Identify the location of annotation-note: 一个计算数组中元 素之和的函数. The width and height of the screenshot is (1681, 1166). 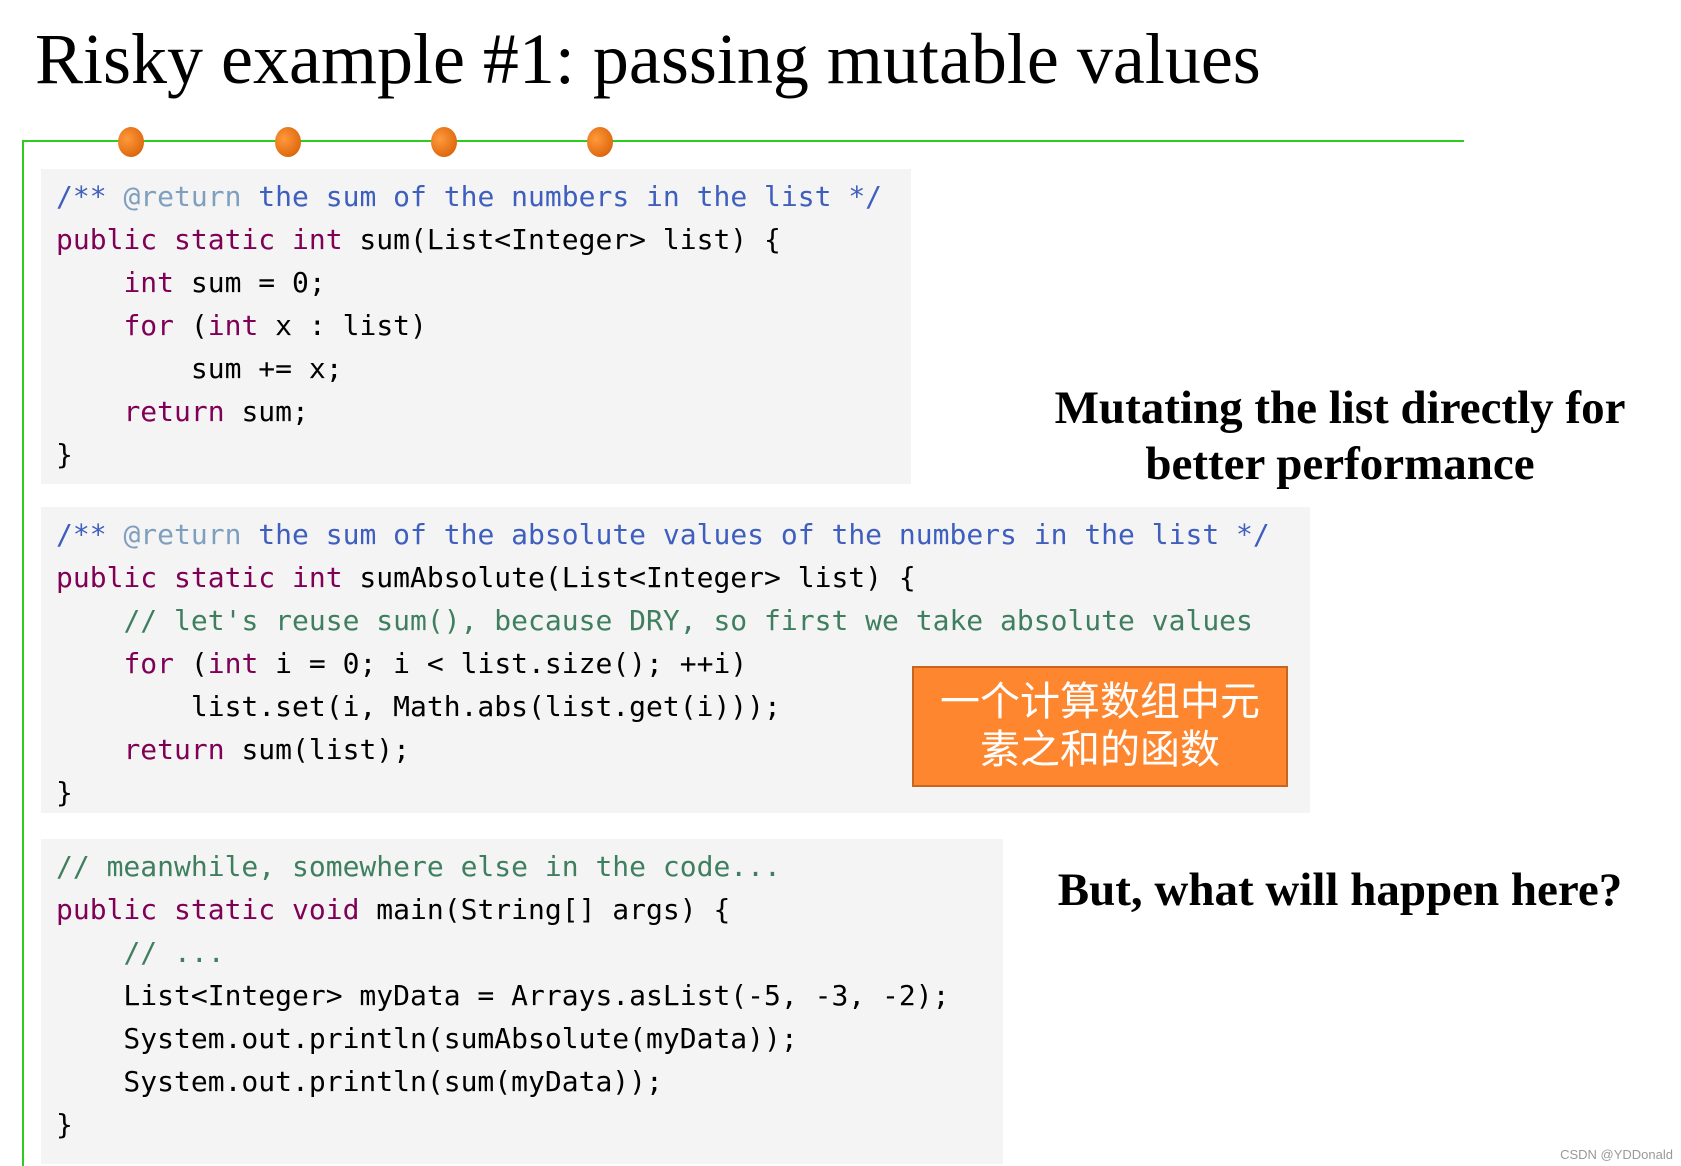
(1100, 726).